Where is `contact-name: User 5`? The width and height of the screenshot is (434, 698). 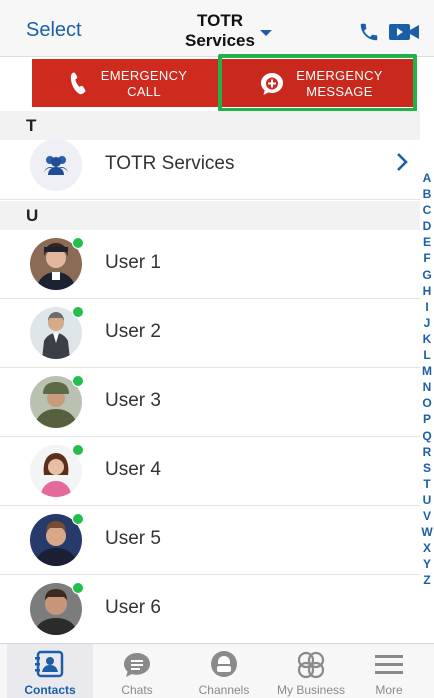
contact-name: User 5 is located at coordinates (133, 538).